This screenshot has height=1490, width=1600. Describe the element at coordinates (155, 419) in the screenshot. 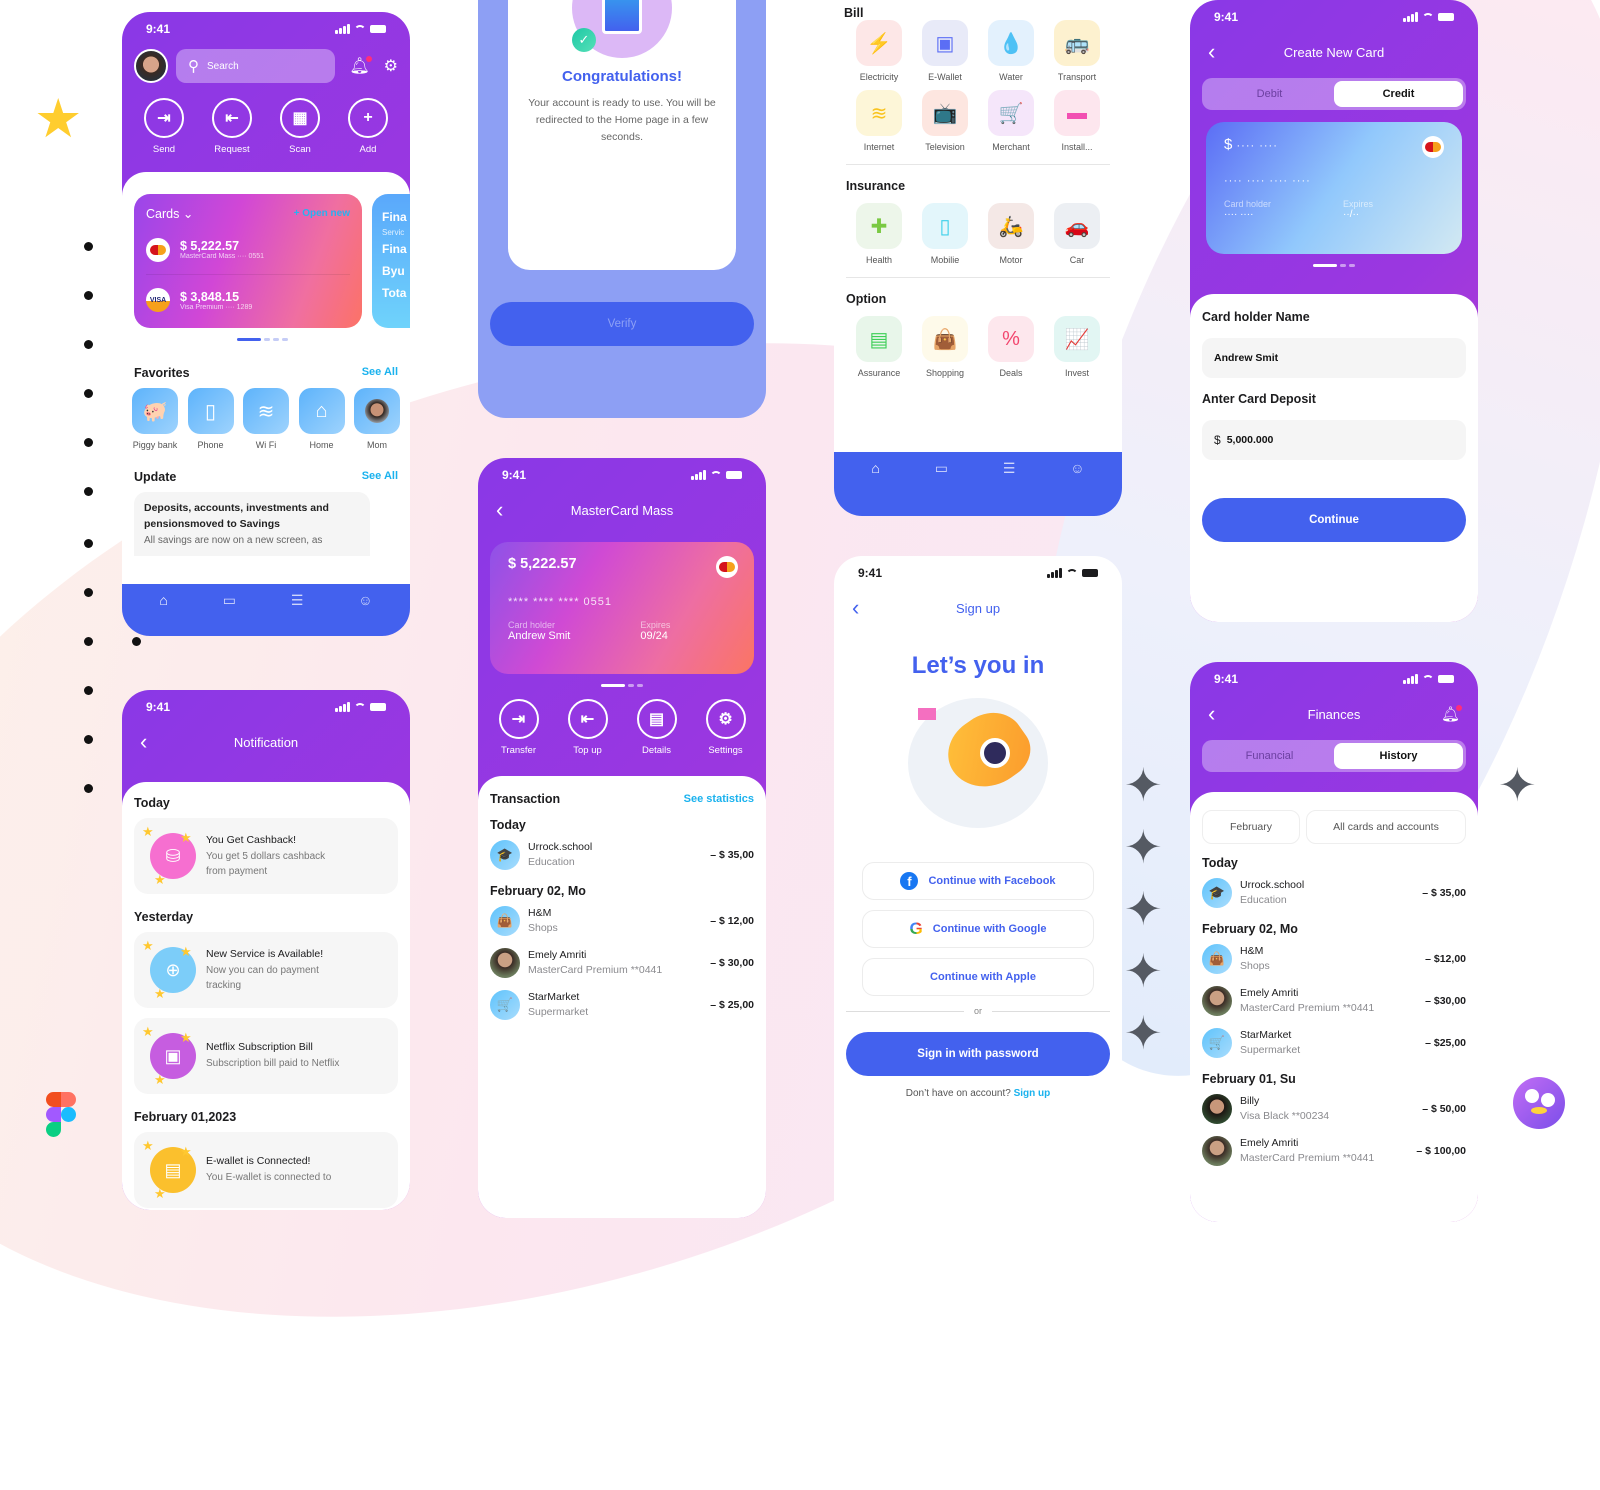

I see `favorite-piggy-bank: 🐖 Piggy bank` at that location.